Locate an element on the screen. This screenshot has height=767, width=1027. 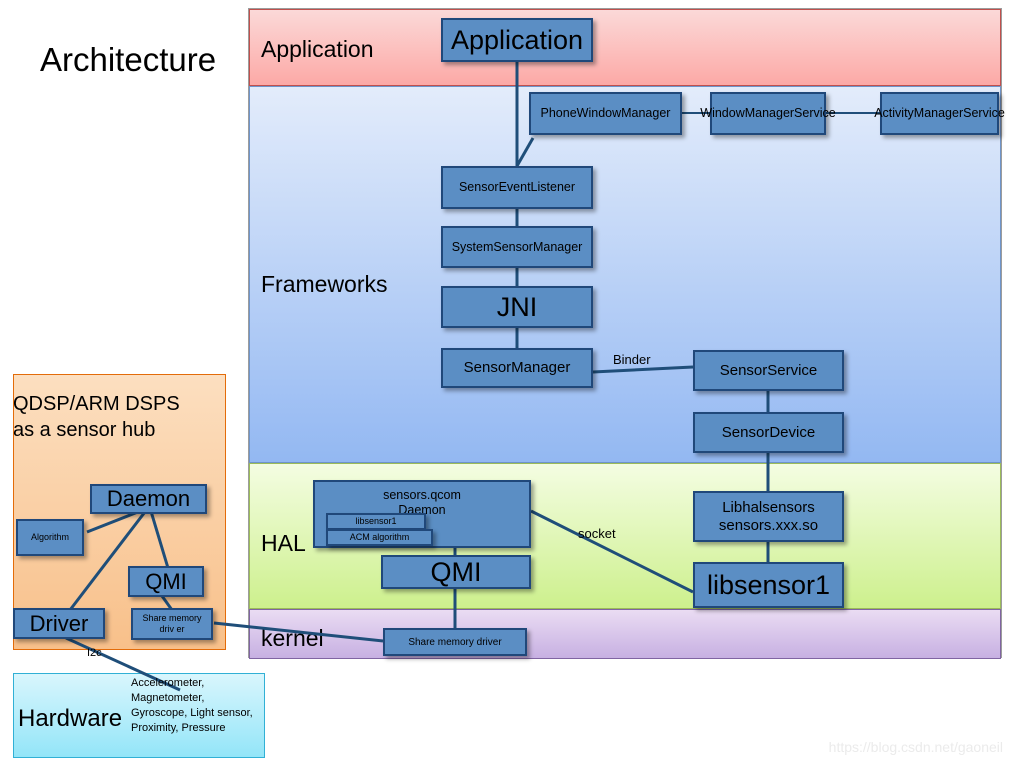
edge-label-socket: socket is located at coordinates (597, 533).